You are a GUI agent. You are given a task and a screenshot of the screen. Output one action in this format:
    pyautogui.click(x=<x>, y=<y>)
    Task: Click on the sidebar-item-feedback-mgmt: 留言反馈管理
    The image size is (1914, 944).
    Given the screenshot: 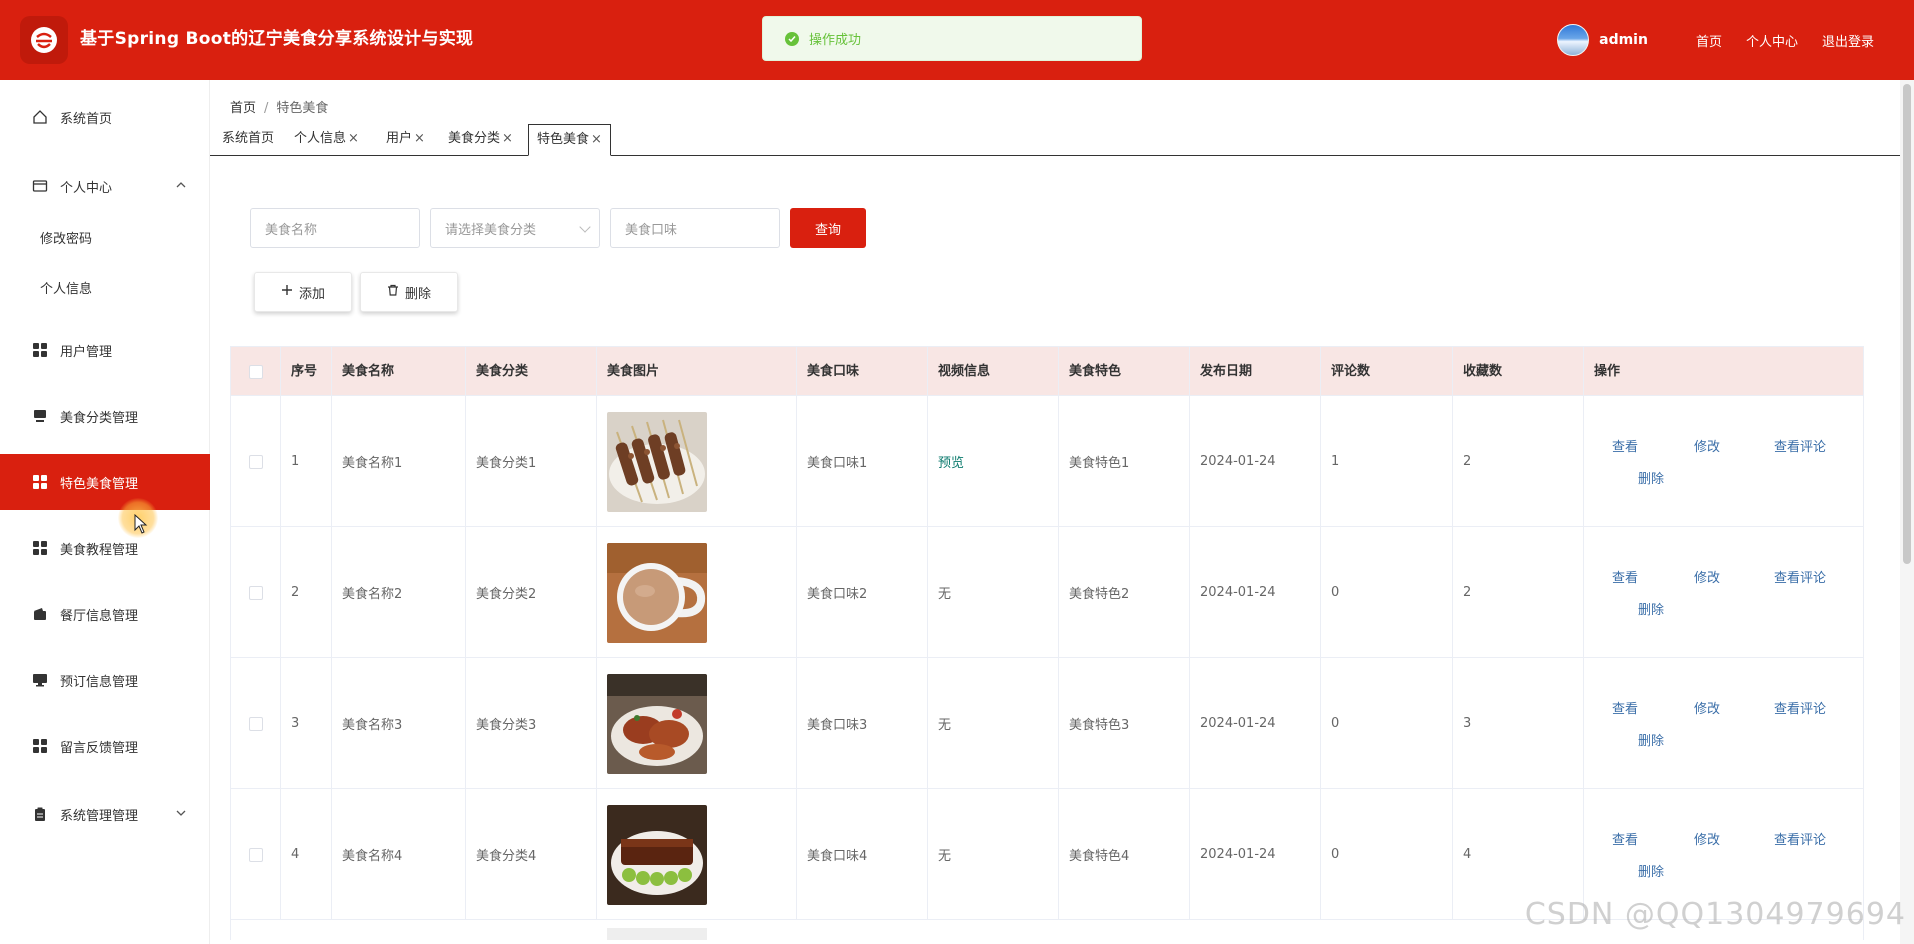 What is the action you would take?
    pyautogui.click(x=105, y=746)
    